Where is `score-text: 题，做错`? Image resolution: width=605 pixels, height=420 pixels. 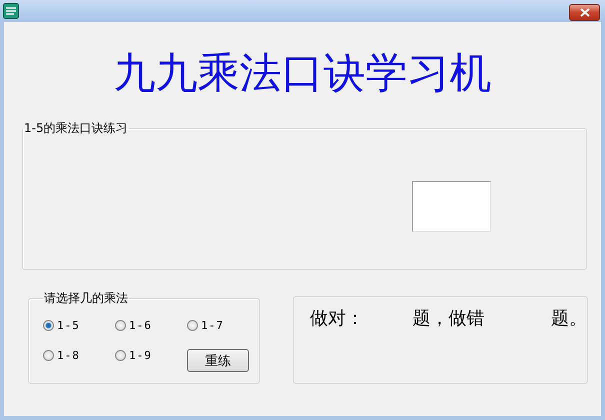 score-text: 题，做错 is located at coordinates (449, 319).